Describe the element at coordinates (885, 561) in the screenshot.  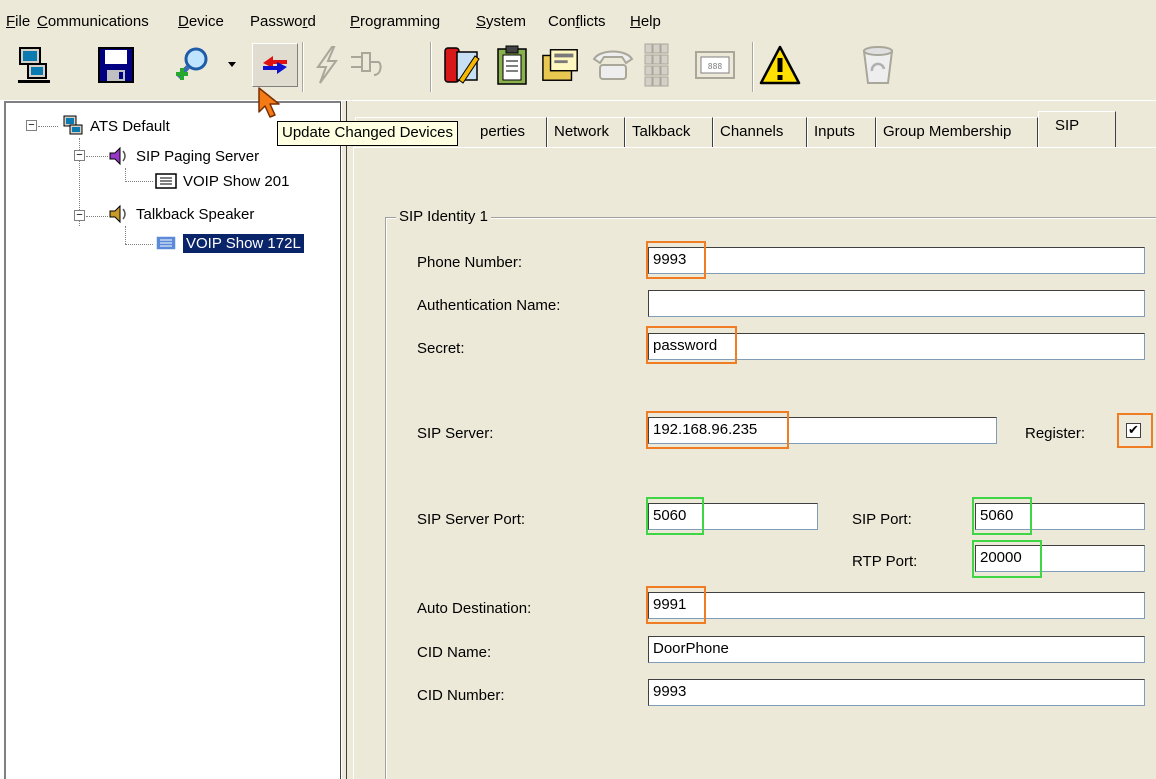
I see `rtp-port-label: RTP Port:` at that location.